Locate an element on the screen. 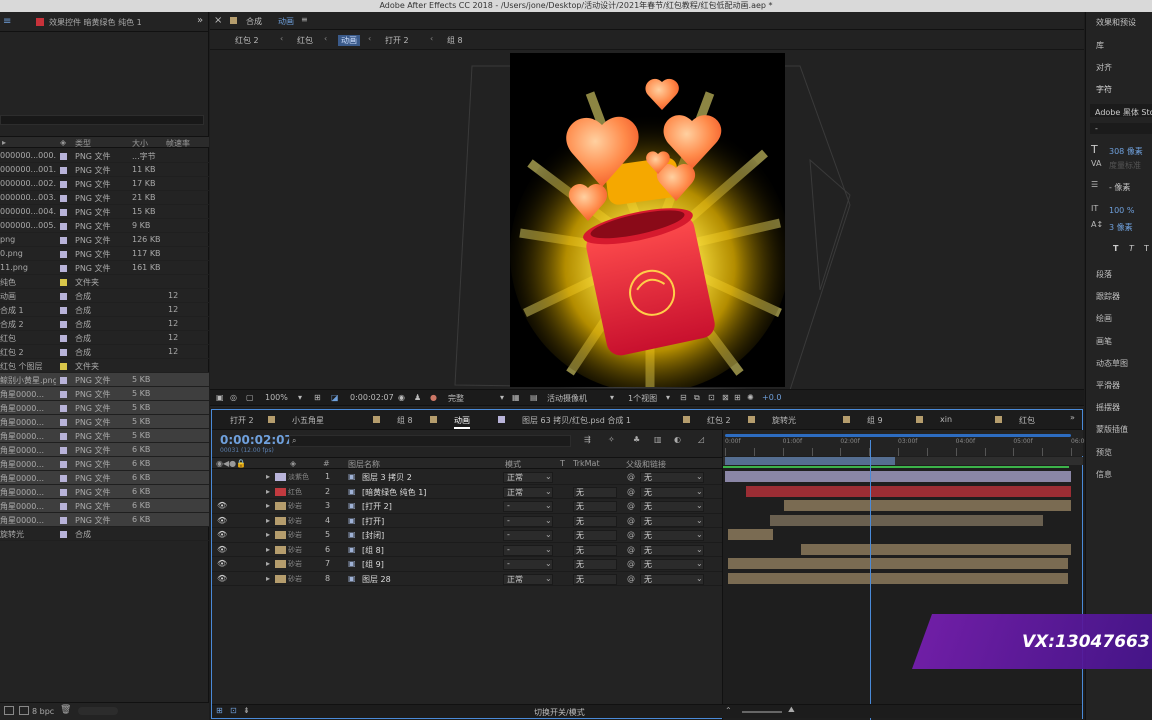 The width and height of the screenshot is (1152, 720). modes-toggle-icon: ⊡ is located at coordinates (233, 710).